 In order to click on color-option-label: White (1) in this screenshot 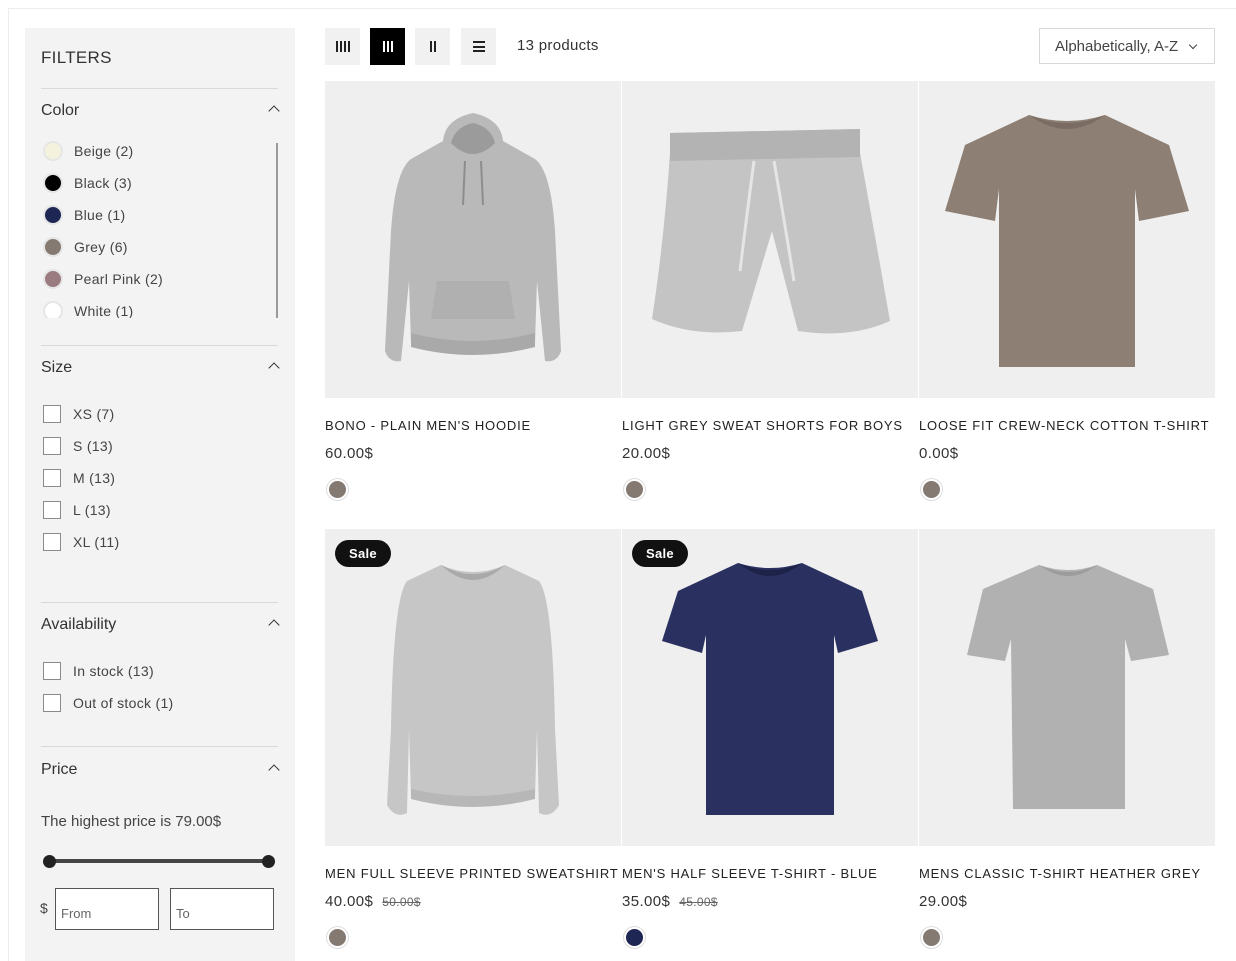, I will do `click(104, 310)`.